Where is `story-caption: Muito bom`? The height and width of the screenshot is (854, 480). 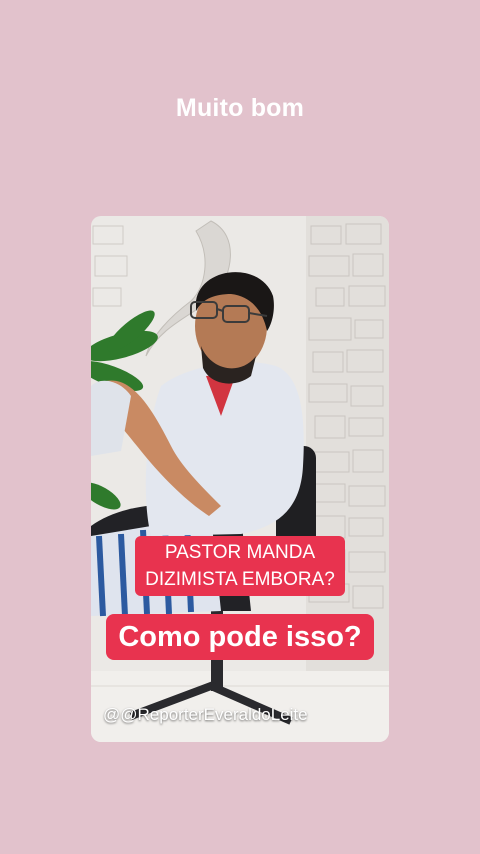 story-caption: Muito bom is located at coordinates (240, 108).